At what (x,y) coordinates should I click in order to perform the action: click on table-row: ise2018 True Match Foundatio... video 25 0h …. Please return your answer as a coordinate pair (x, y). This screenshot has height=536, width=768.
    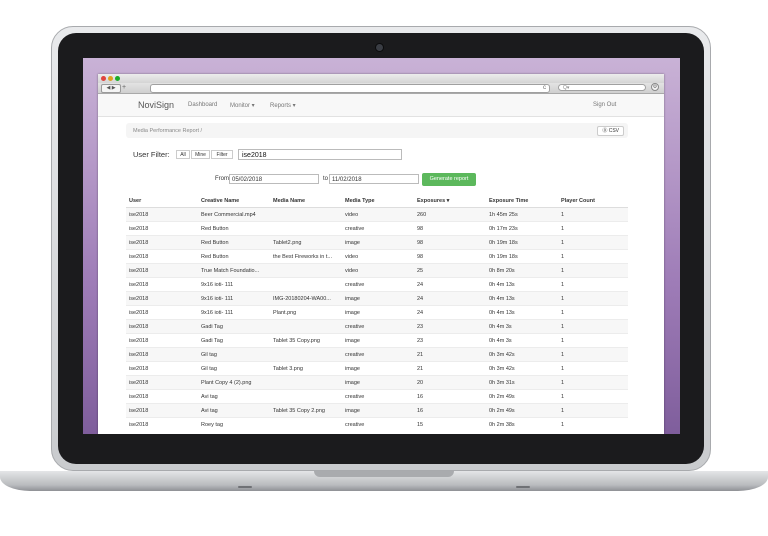
    Looking at the image, I should click on (377, 270).